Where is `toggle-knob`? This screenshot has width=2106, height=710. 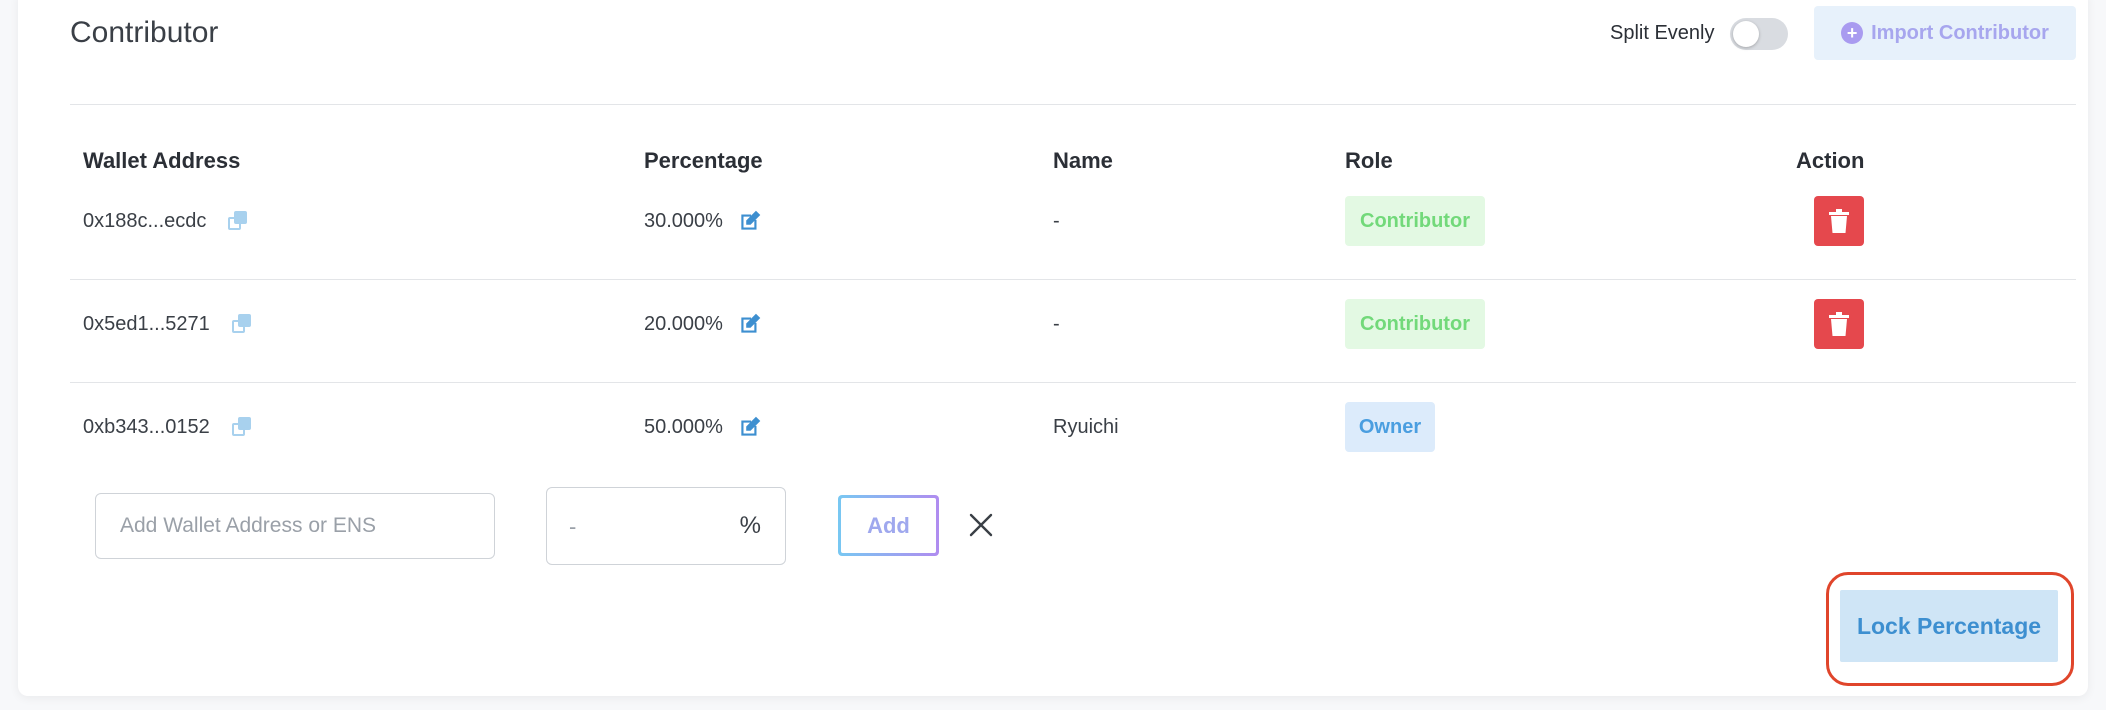 toggle-knob is located at coordinates (1746, 34).